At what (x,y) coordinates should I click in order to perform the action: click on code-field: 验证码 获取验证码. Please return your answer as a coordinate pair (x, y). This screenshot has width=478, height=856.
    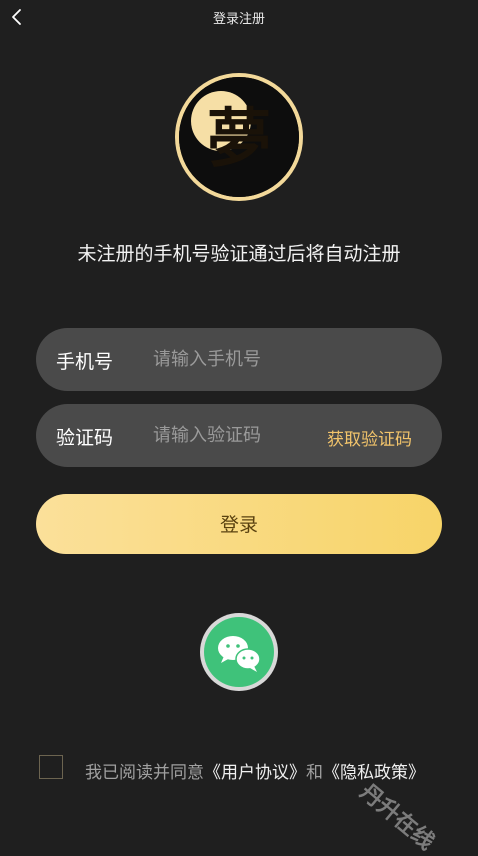
    Looking at the image, I should click on (239, 435).